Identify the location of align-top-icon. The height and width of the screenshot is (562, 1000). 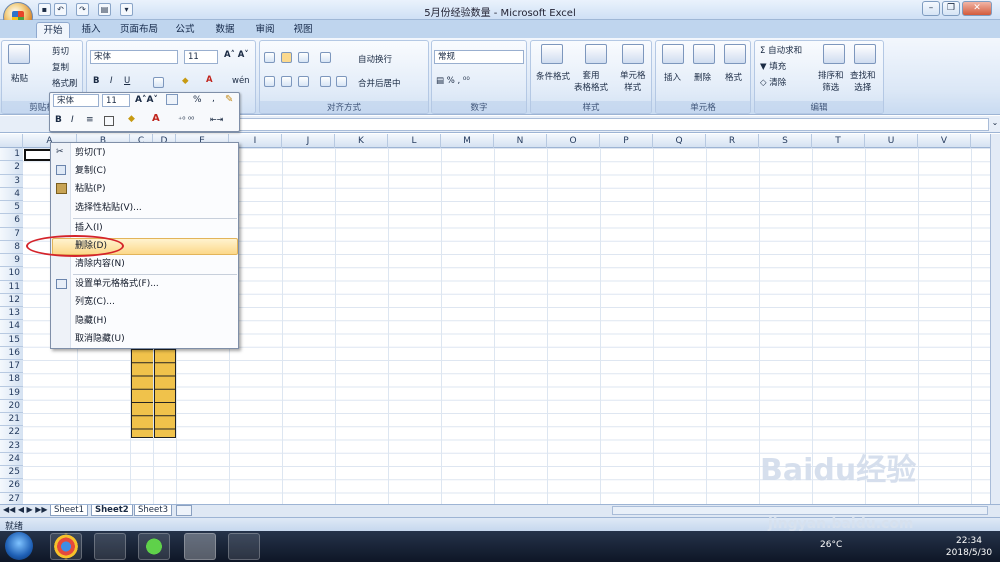
(269, 57).